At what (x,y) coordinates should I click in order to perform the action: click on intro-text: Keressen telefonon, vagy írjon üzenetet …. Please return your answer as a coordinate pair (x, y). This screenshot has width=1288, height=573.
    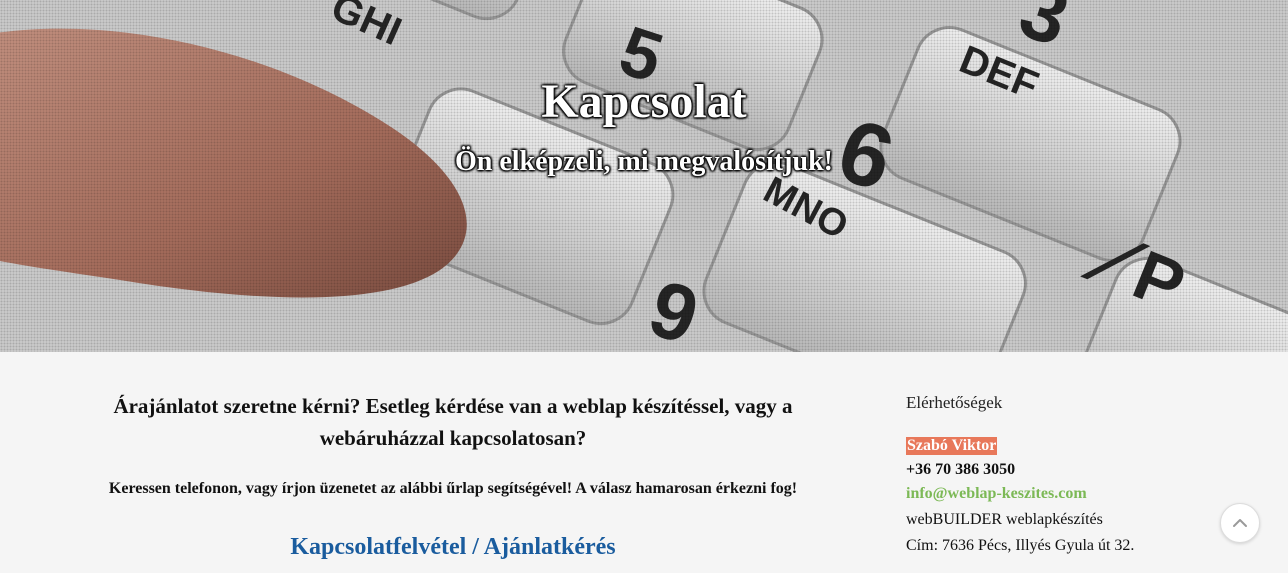
    Looking at the image, I should click on (453, 488).